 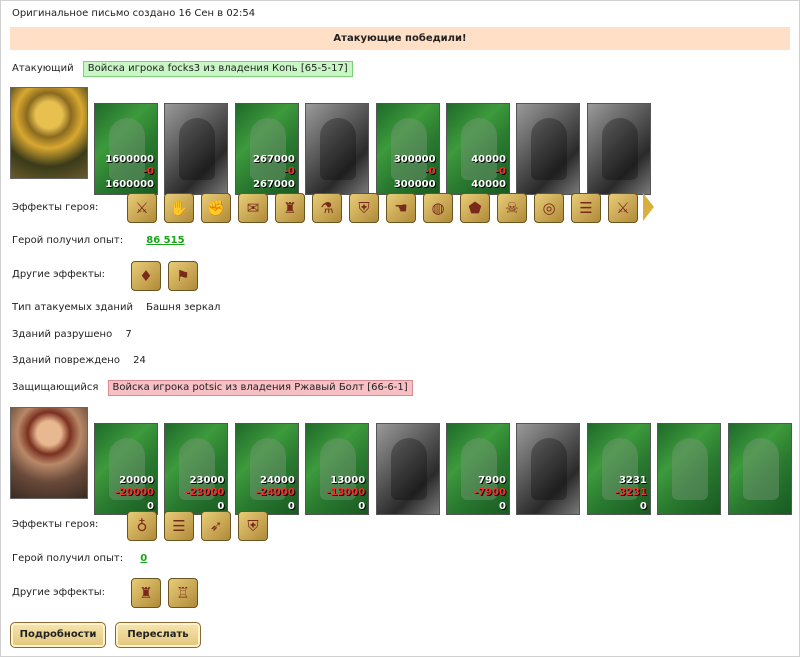 I want to click on green-elf-warrior-unit-card: 40000 -0 40000, so click(x=478, y=149).